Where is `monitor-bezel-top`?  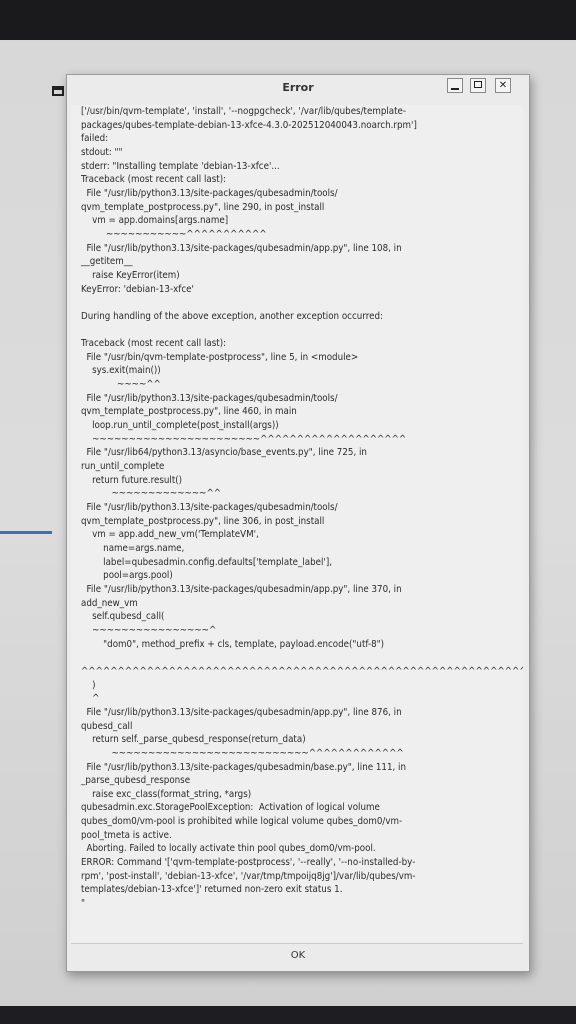 monitor-bezel-top is located at coordinates (288, 20).